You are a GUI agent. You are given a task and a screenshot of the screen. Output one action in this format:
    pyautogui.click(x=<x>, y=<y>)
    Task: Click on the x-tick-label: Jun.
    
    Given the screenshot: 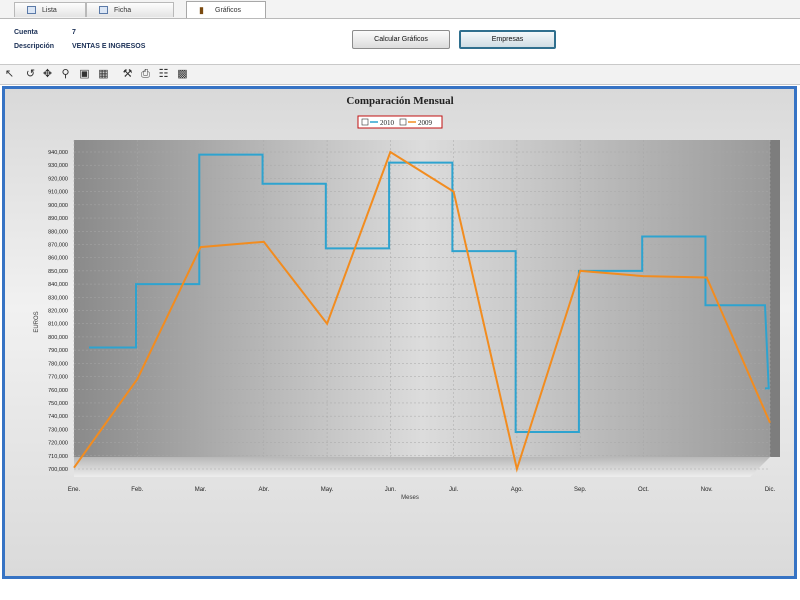 What is the action you would take?
    pyautogui.click(x=391, y=490)
    